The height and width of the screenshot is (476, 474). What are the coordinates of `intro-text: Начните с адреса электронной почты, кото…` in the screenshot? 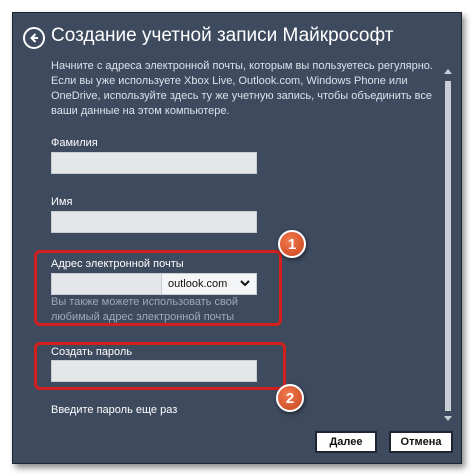 It's located at (242, 88).